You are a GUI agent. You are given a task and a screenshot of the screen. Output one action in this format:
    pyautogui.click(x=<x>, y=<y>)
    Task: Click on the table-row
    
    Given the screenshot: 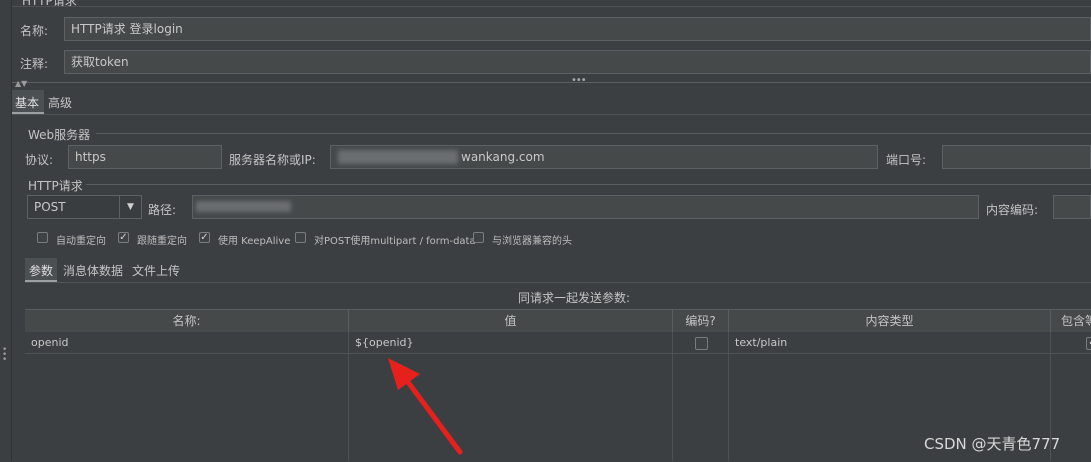 What is the action you would take?
    pyautogui.click(x=558, y=343)
    